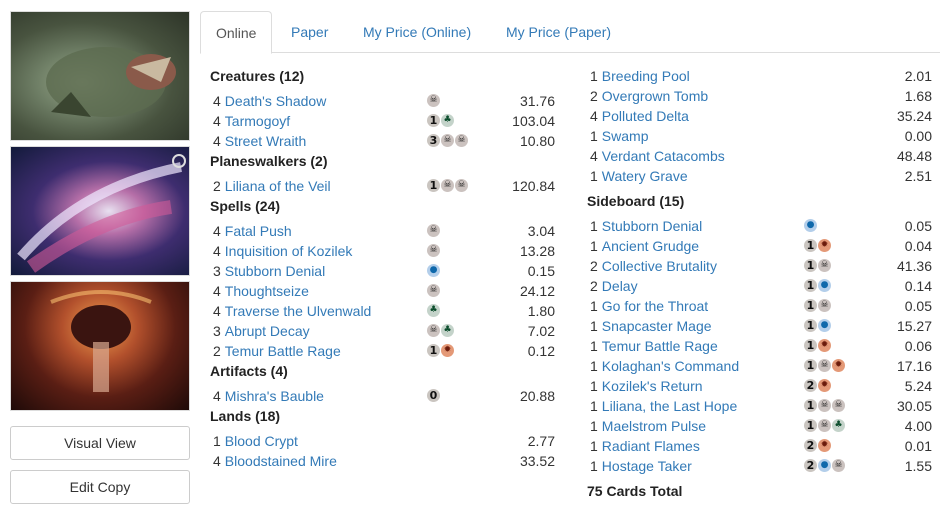 This screenshot has width=946, height=512. Describe the element at coordinates (100, 487) in the screenshot. I see `edit-copy-button: Edit Copy` at that location.